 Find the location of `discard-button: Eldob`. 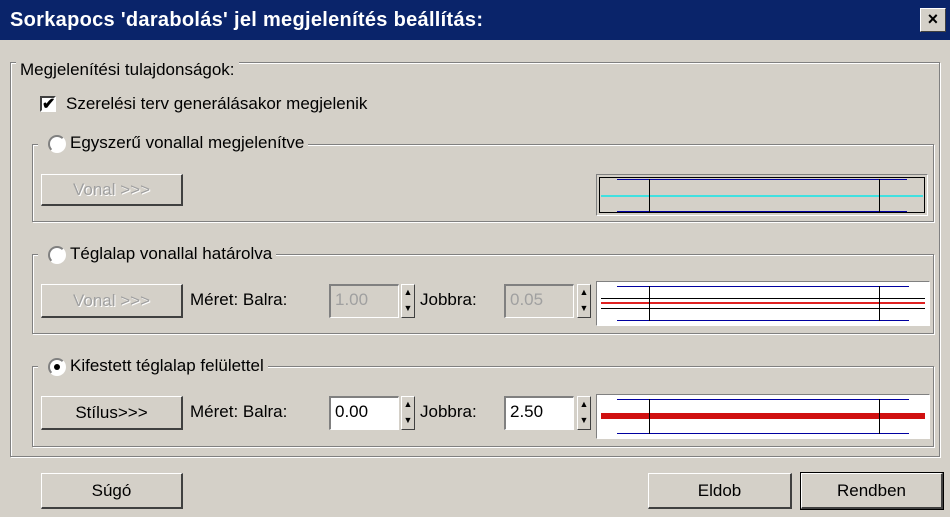

discard-button: Eldob is located at coordinates (720, 491).